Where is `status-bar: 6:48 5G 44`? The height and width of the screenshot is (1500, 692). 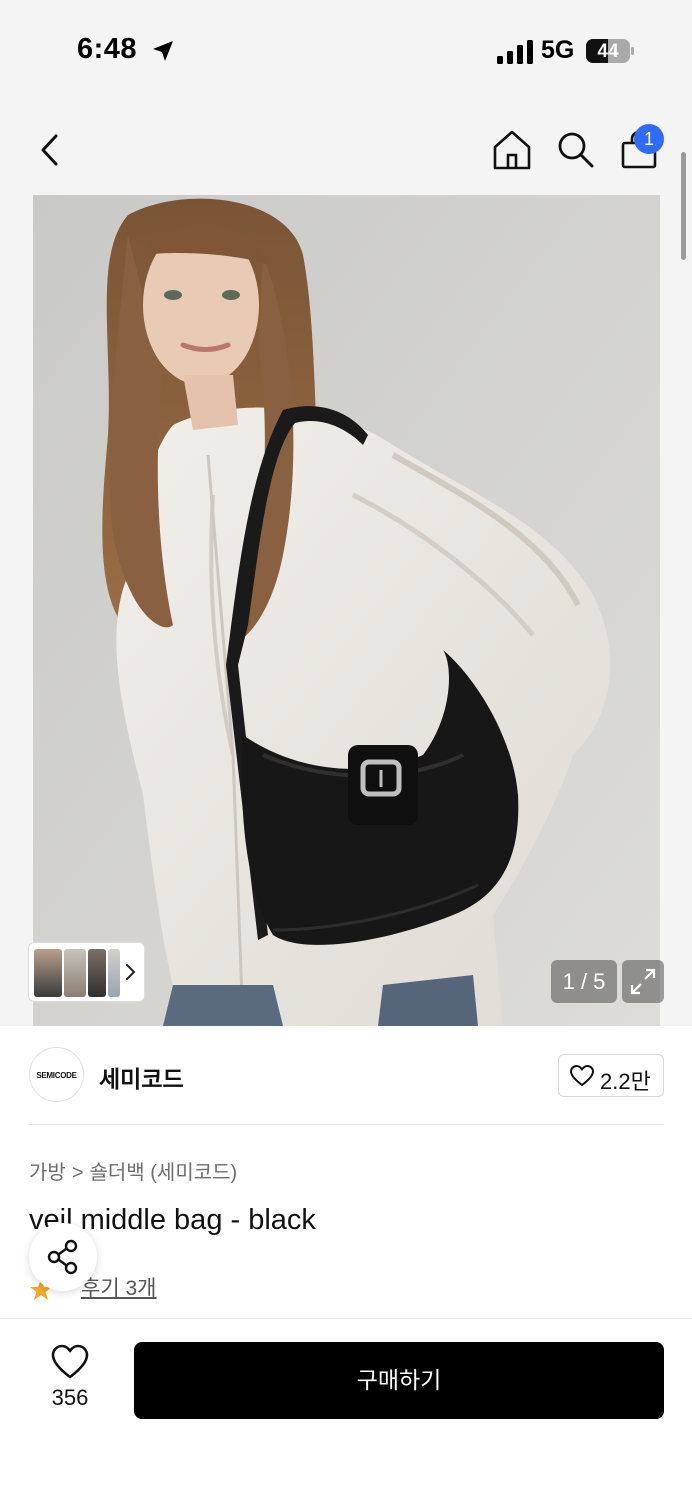 status-bar: 6:48 5G 44 is located at coordinates (346, 50).